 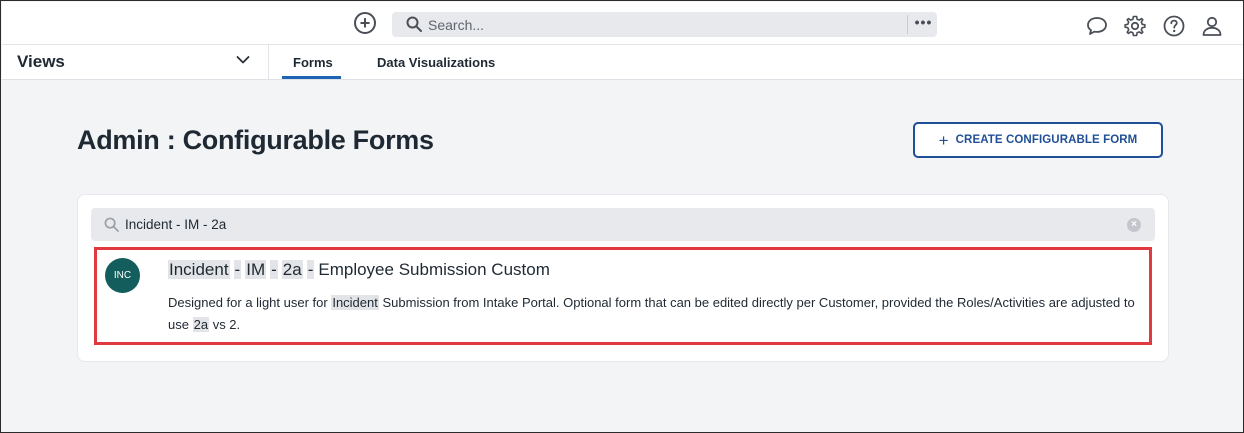 What do you see at coordinates (256, 269) in the screenshot?
I see `title-highlight: IM` at bounding box center [256, 269].